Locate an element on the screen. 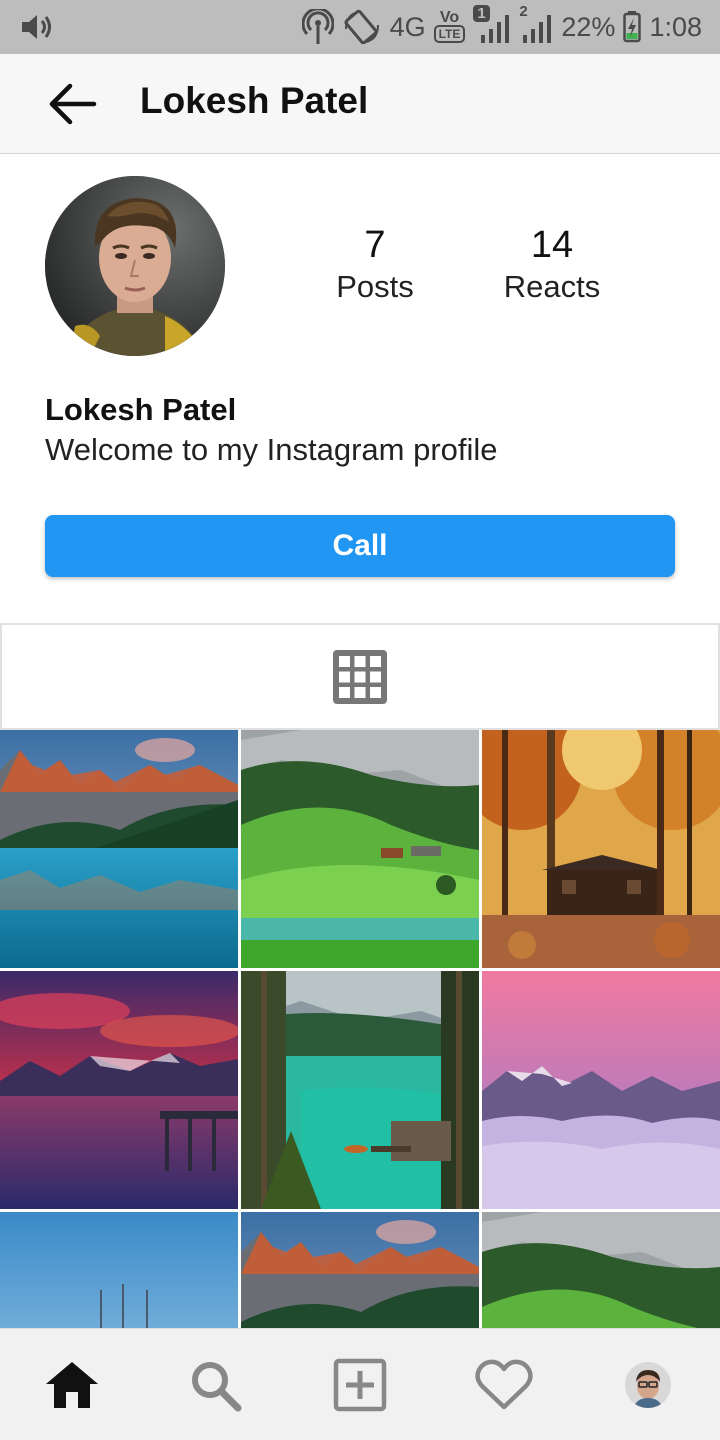  profile-photo is located at coordinates (135, 266).